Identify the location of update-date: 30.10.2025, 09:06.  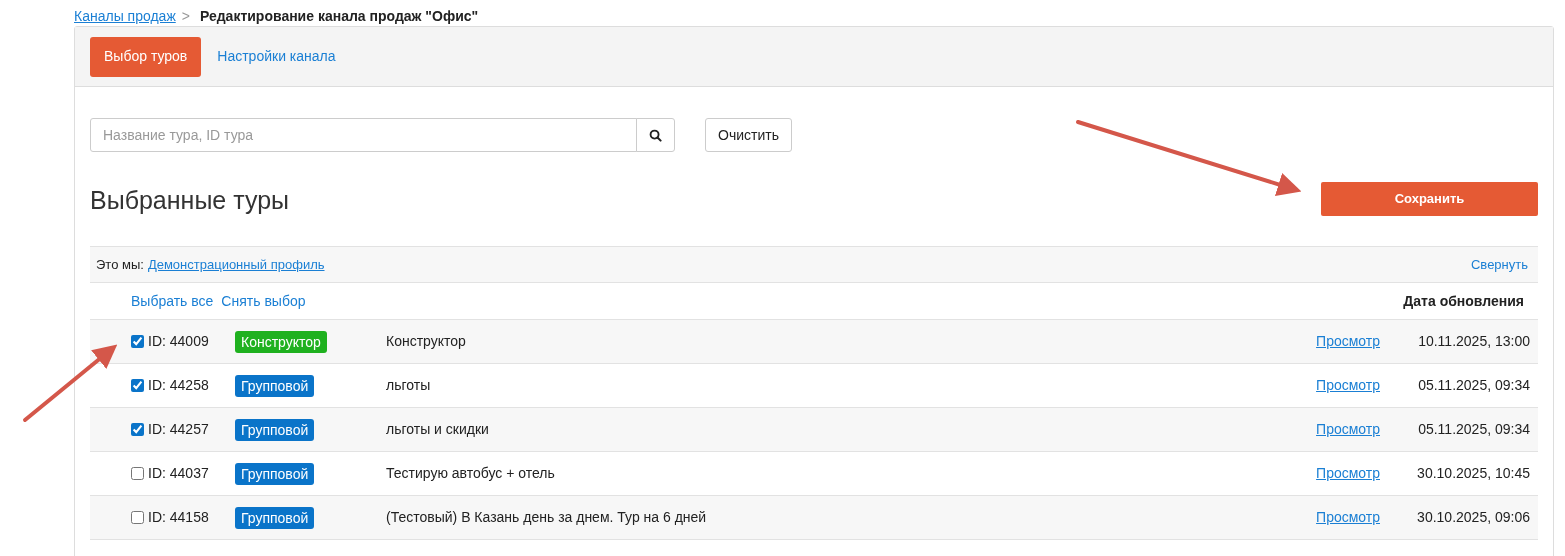
(1473, 517).